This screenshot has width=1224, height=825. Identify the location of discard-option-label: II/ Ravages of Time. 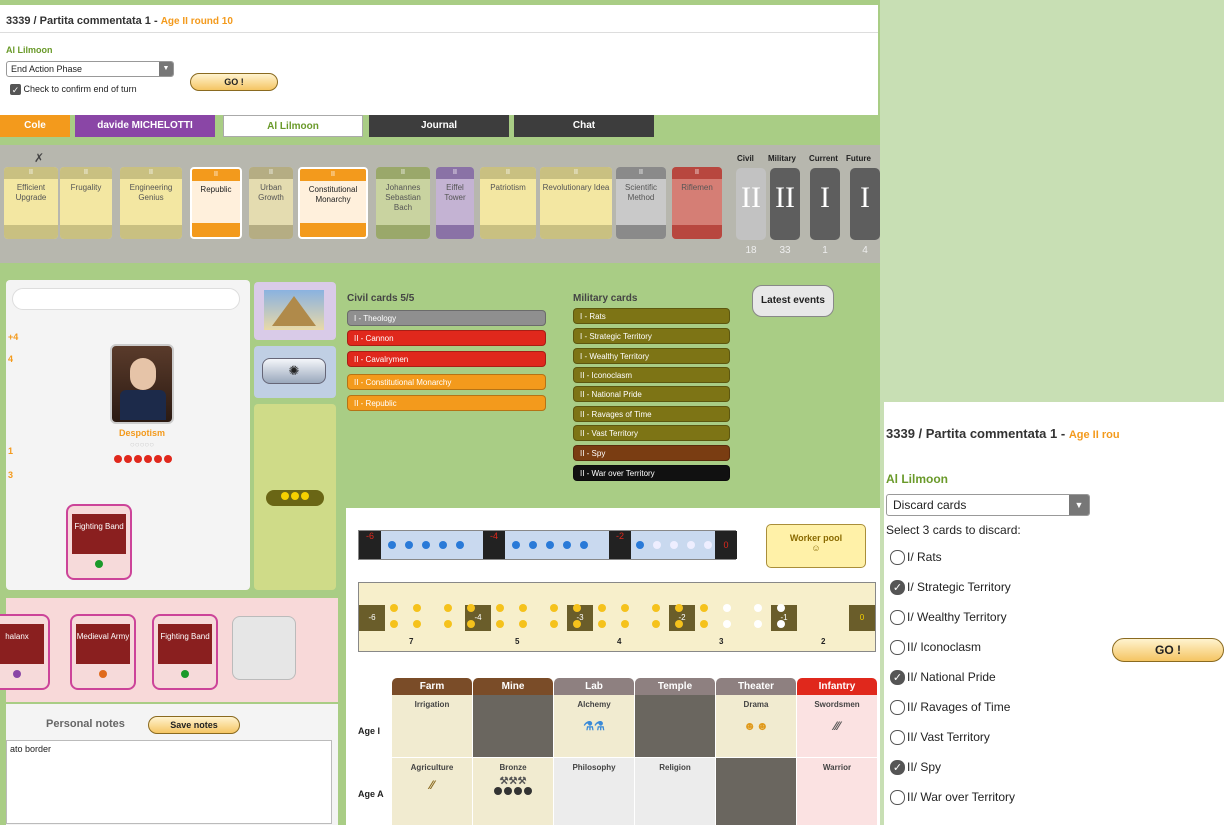
(959, 707).